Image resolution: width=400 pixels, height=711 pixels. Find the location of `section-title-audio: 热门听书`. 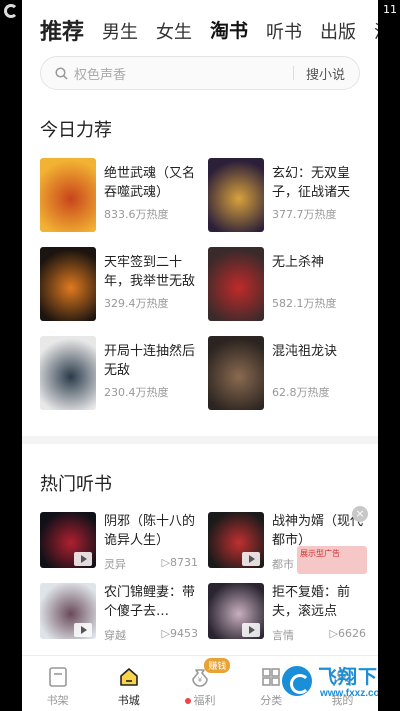

section-title-audio: 热门听书 is located at coordinates (76, 484).